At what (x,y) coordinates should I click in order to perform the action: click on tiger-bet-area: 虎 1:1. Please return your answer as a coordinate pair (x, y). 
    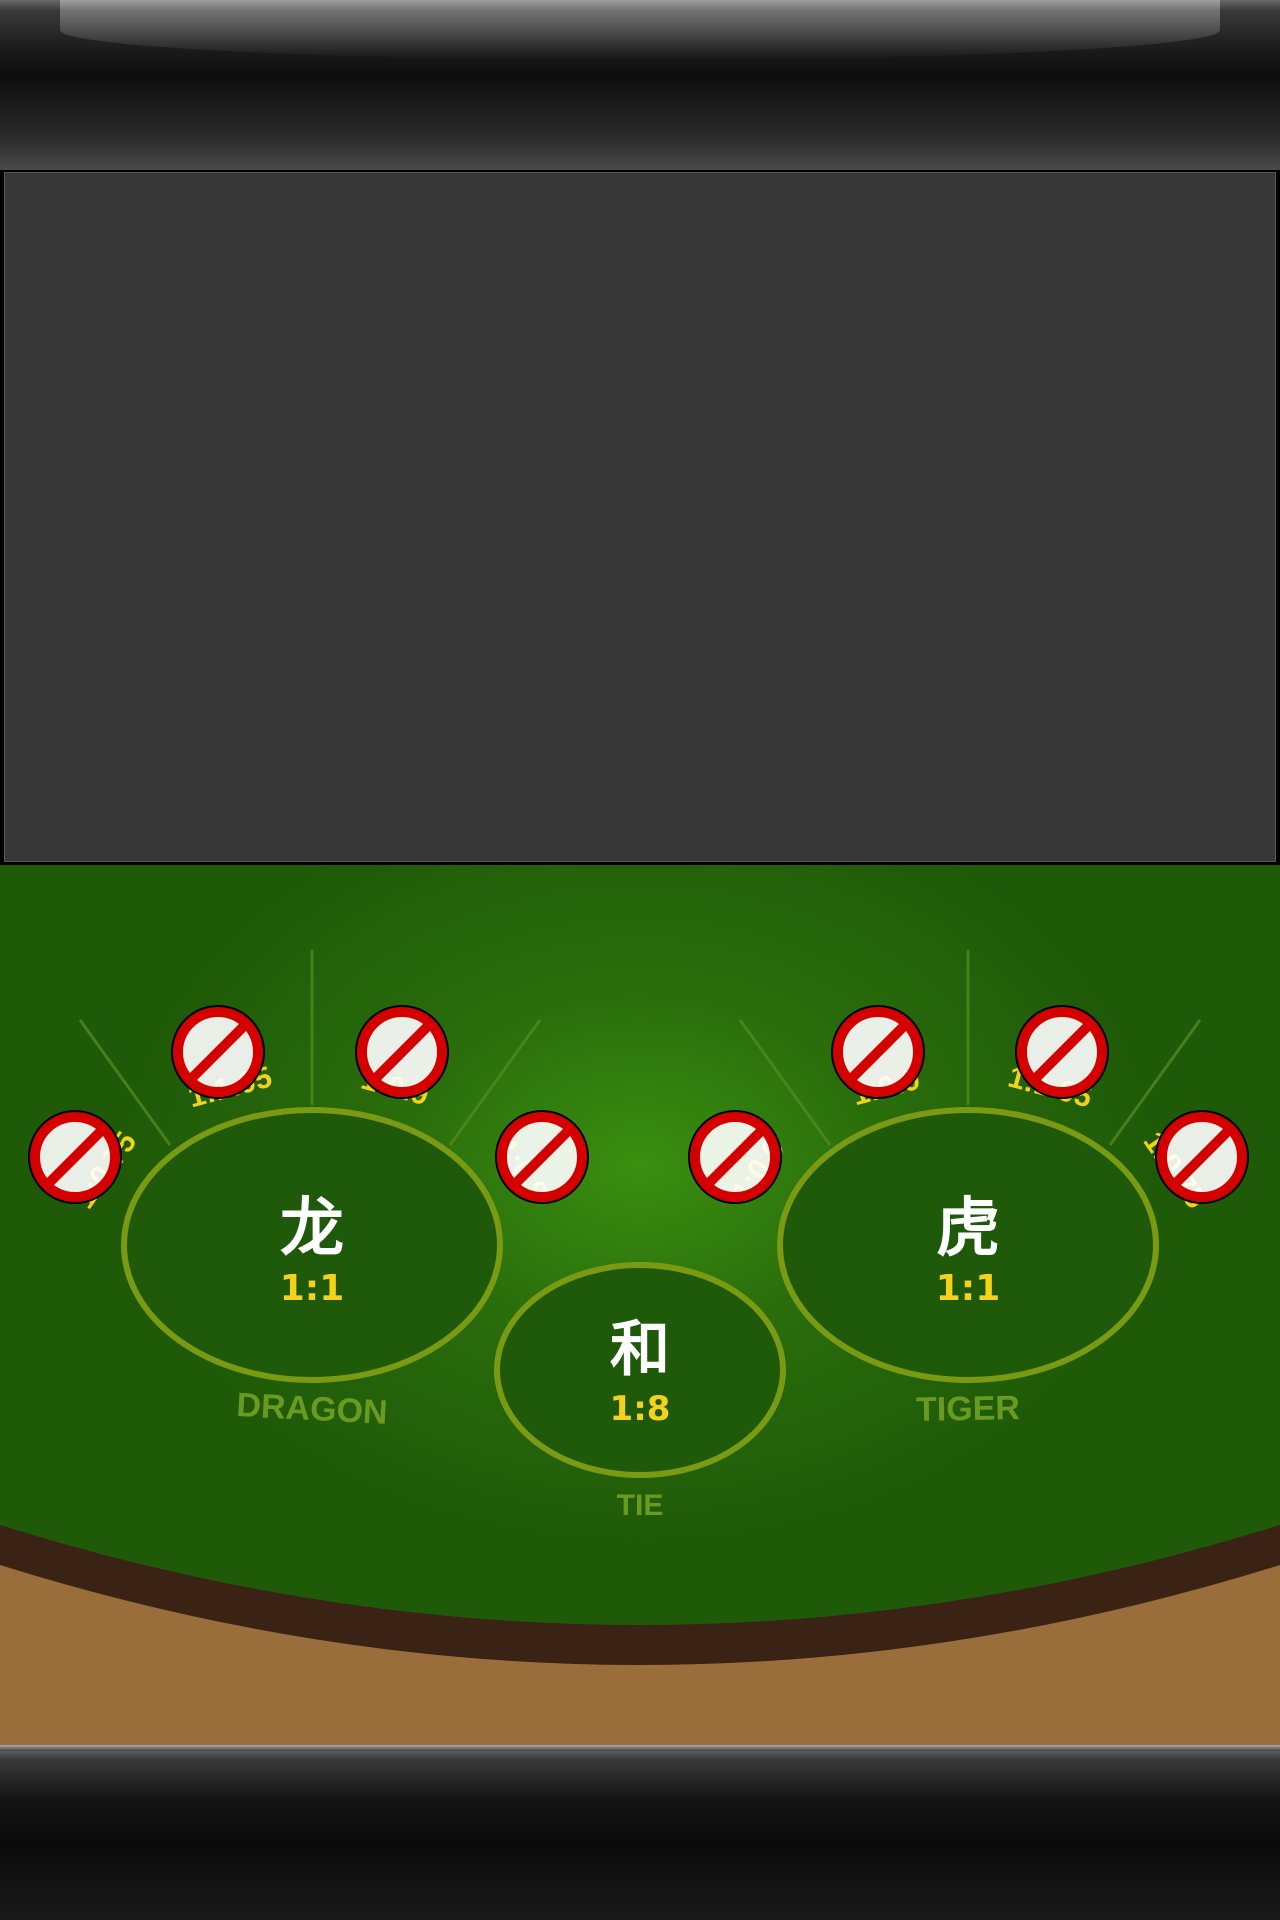
    Looking at the image, I should click on (968, 1245).